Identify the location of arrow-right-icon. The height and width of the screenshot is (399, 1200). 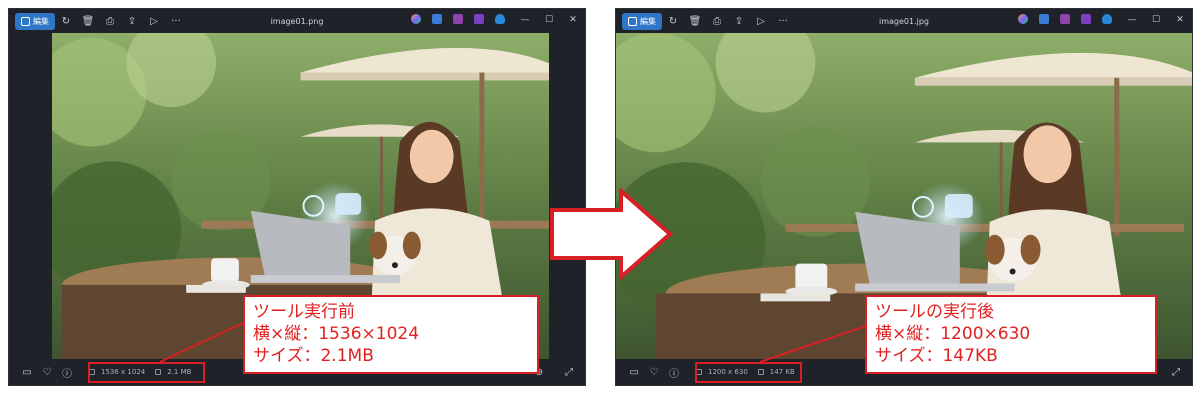
(612, 234).